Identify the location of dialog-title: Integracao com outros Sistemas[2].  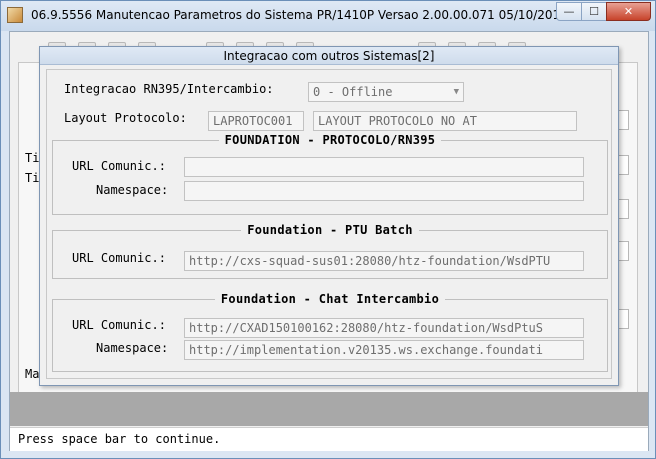
(329, 56).